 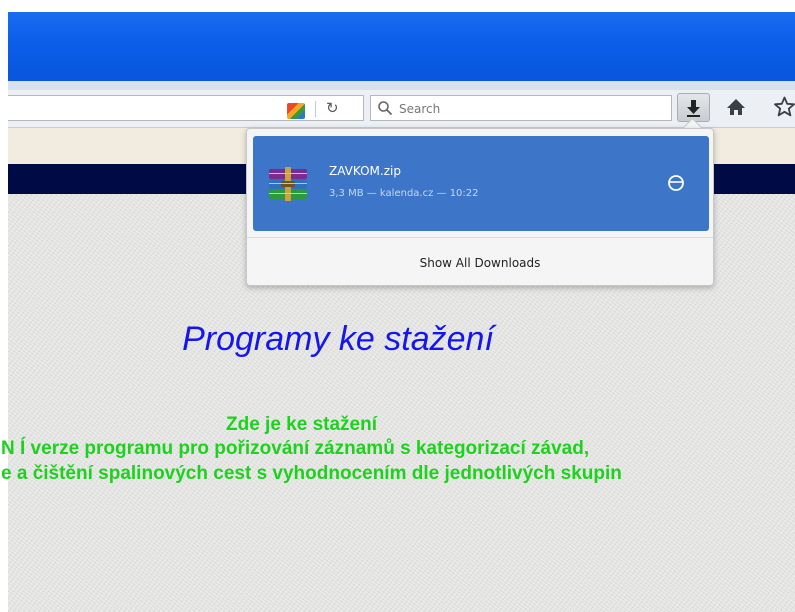 What do you see at coordinates (302, 424) in the screenshot?
I see `download-intro-line: Zde je ke stažení` at bounding box center [302, 424].